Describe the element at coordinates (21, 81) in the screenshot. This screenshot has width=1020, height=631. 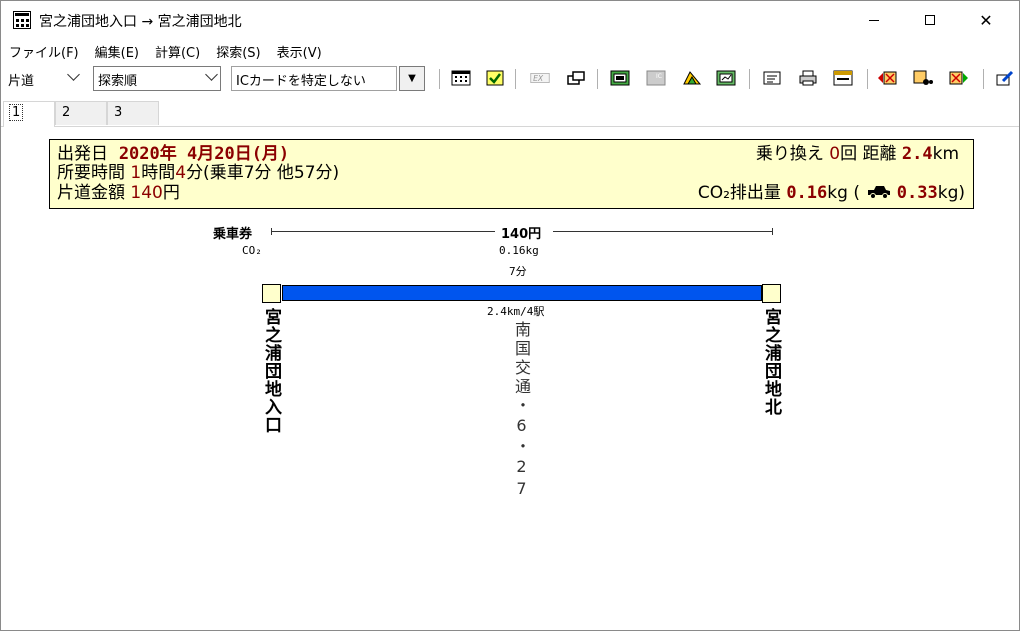
I see `trip-type-value: 片道` at that location.